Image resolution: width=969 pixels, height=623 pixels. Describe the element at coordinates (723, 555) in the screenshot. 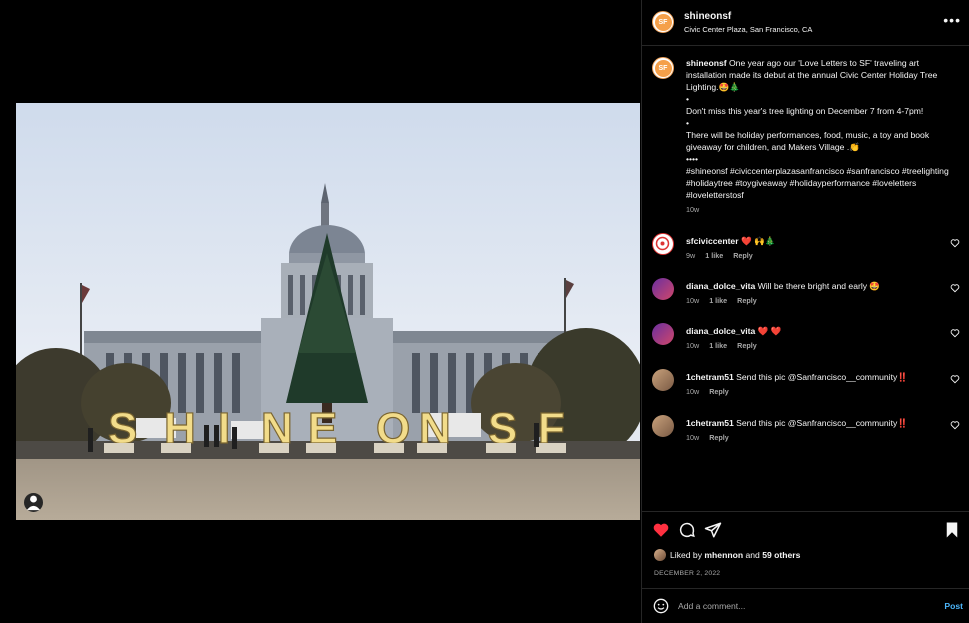

I see `liked-by-user: mhennon` at that location.